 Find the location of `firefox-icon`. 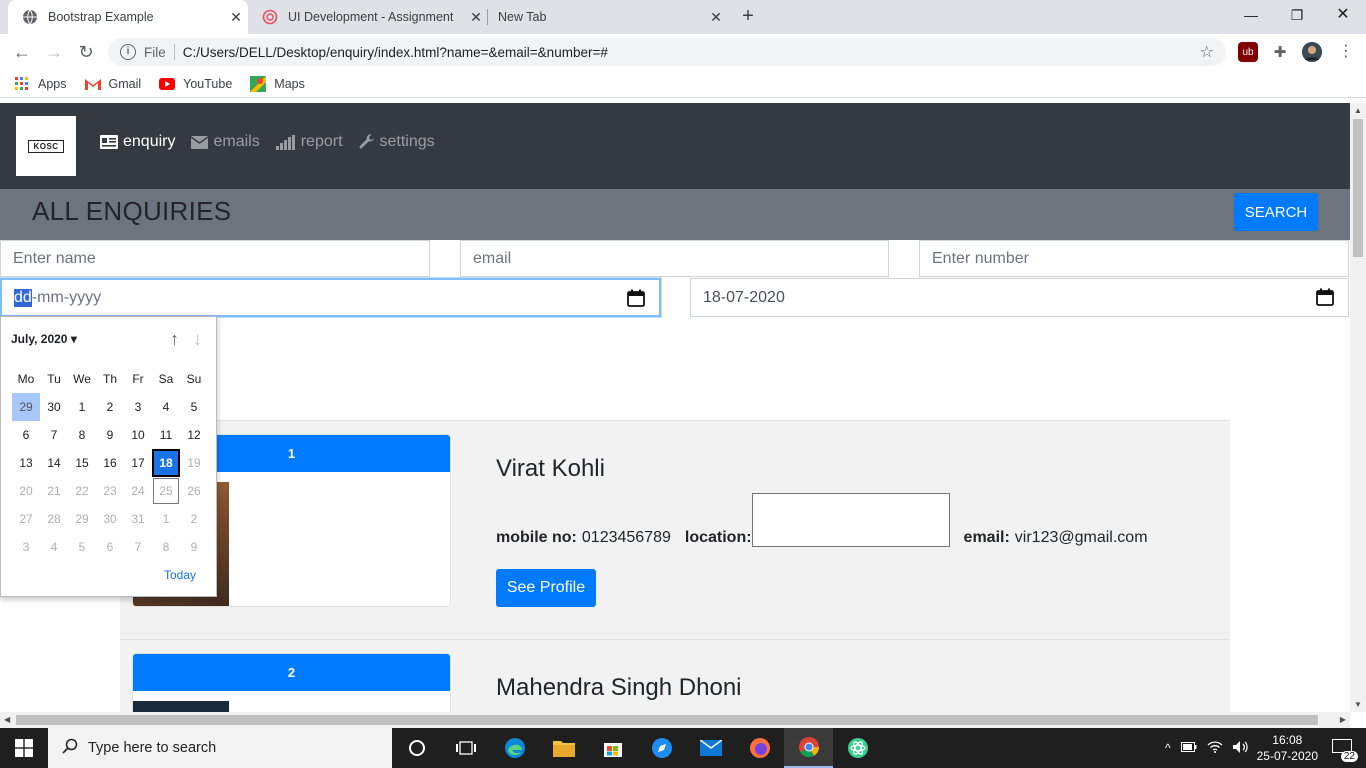

firefox-icon is located at coordinates (759, 748).